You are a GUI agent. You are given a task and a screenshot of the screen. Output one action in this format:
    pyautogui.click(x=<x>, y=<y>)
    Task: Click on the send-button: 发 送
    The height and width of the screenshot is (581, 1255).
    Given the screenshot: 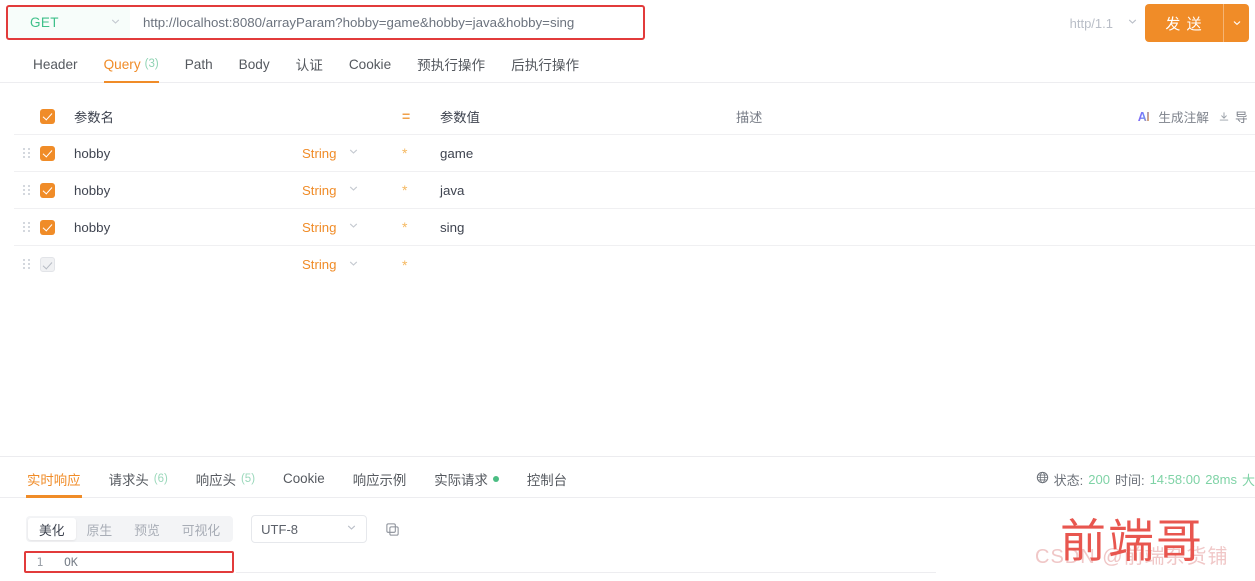 What is the action you would take?
    pyautogui.click(x=1197, y=23)
    